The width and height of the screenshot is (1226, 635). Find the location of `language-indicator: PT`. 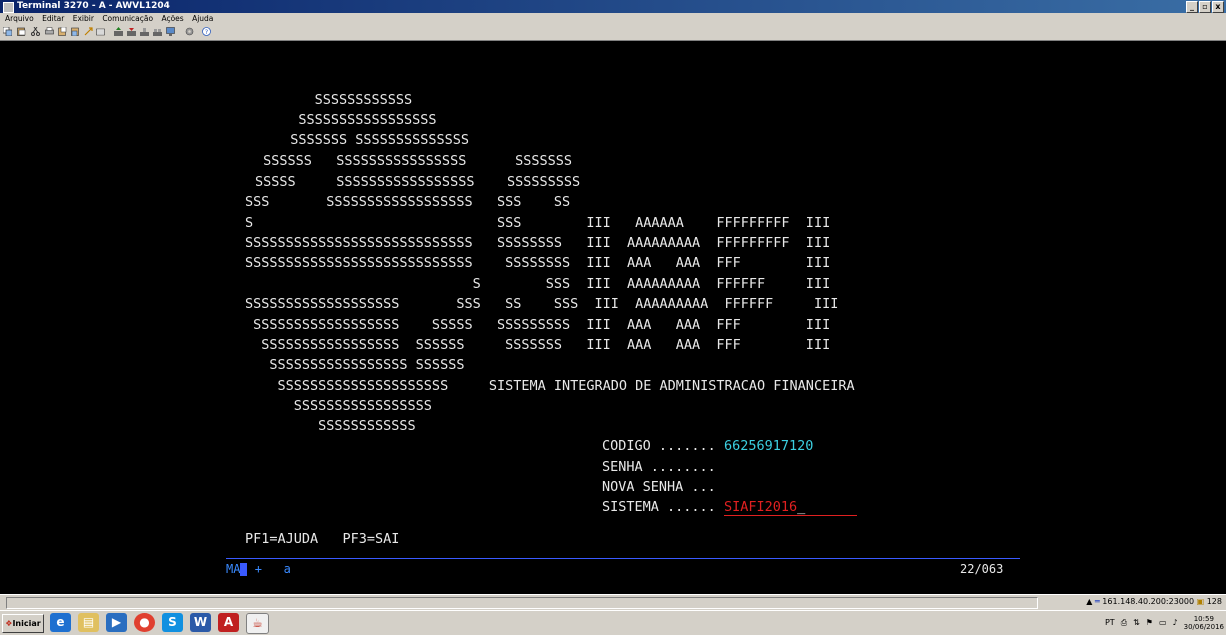

language-indicator: PT is located at coordinates (1110, 622).